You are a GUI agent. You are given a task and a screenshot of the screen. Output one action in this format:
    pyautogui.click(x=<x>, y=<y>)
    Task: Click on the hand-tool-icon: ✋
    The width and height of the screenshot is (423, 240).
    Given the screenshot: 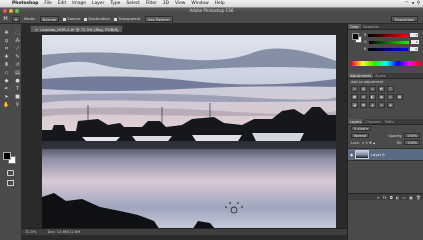 What is the action you would take?
    pyautogui.click(x=6, y=105)
    